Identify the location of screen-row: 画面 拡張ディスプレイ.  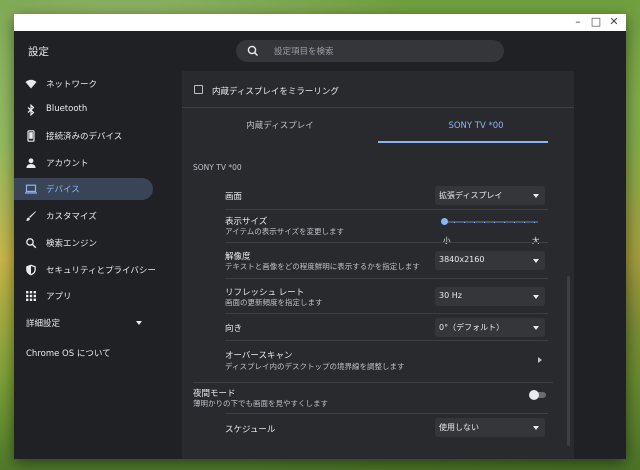
(386, 195).